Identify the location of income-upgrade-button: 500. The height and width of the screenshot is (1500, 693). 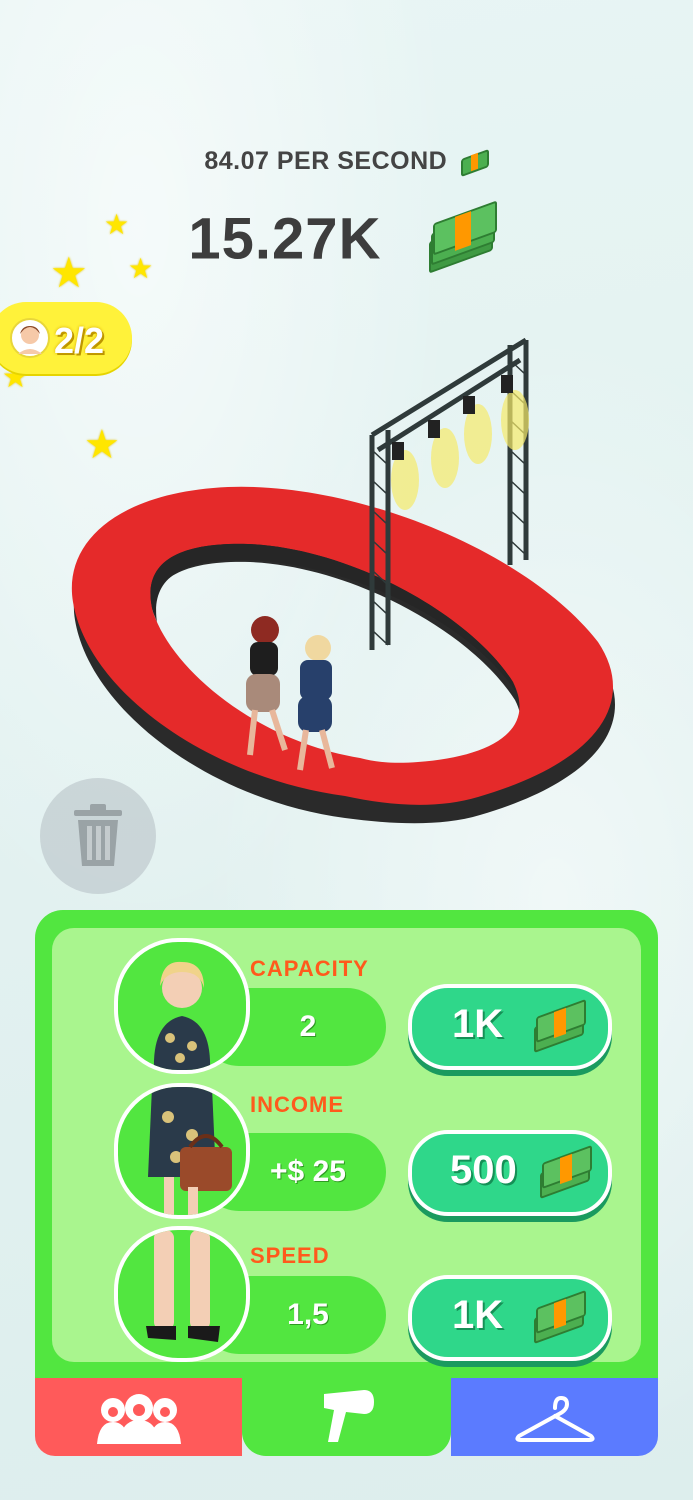
(510, 1173).